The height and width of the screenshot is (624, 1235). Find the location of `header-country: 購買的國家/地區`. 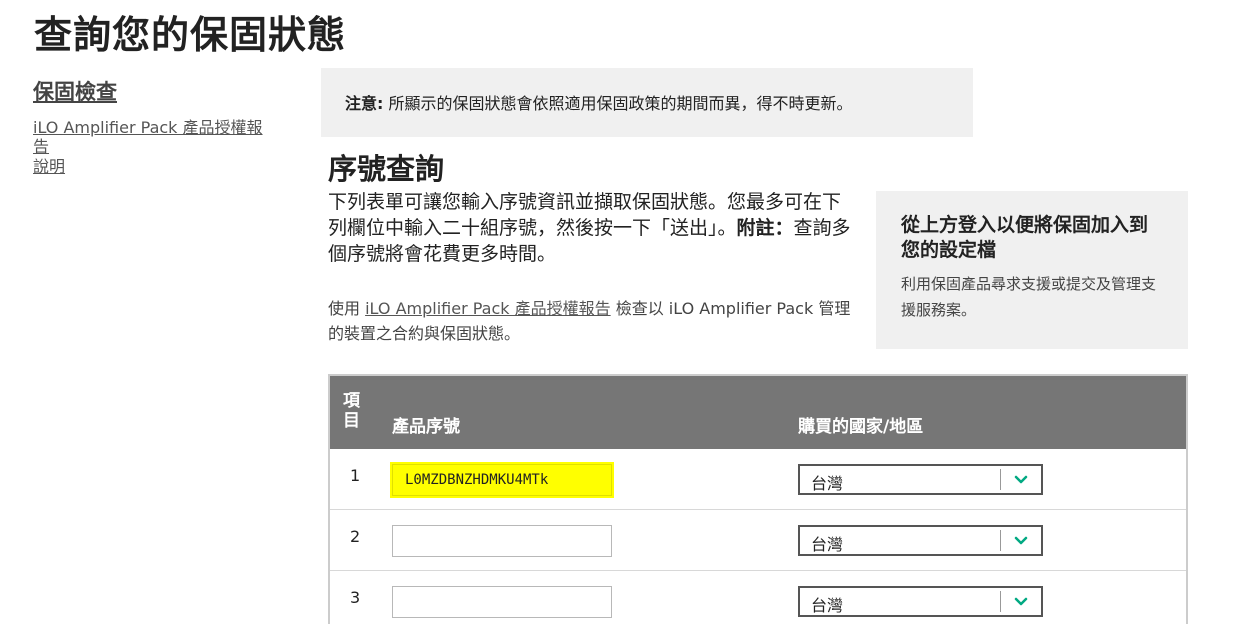

header-country: 購買的國家/地區 is located at coordinates (861, 427).